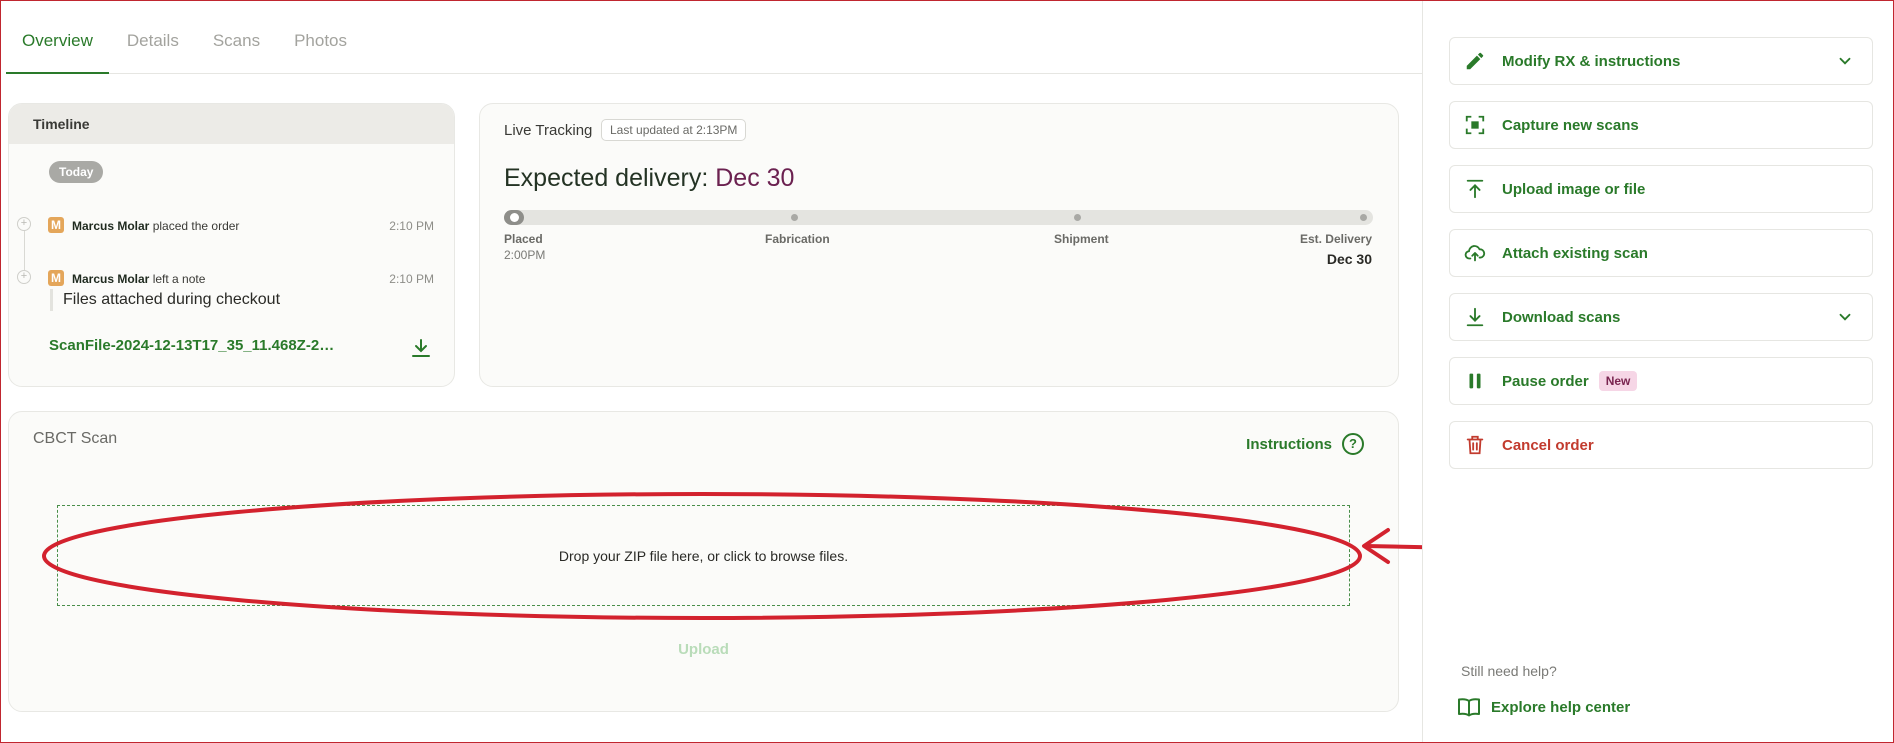 This screenshot has width=1894, height=743. Describe the element at coordinates (606, 178) in the screenshot. I see `expected-delivery-label: Expected delivery:` at that location.